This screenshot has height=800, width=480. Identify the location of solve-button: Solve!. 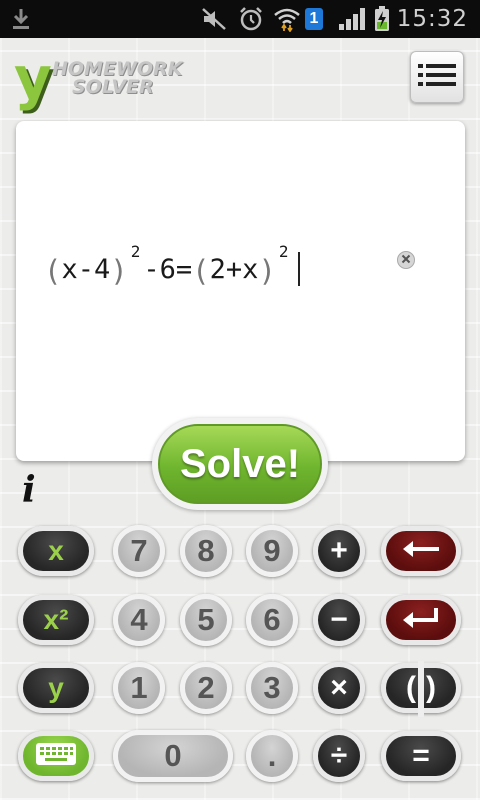
(240, 464).